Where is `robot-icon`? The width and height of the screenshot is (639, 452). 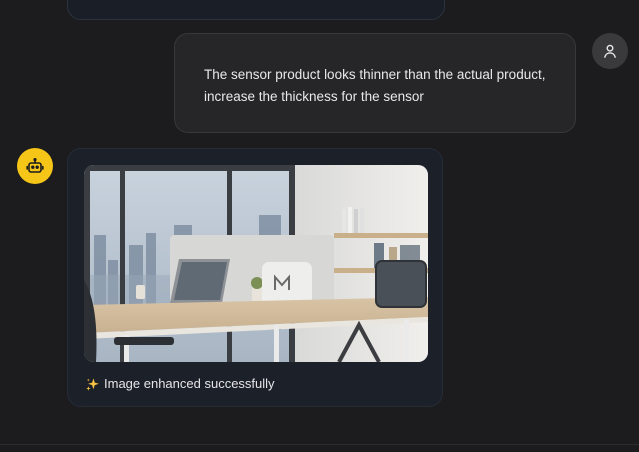
robot-icon is located at coordinates (35, 165).